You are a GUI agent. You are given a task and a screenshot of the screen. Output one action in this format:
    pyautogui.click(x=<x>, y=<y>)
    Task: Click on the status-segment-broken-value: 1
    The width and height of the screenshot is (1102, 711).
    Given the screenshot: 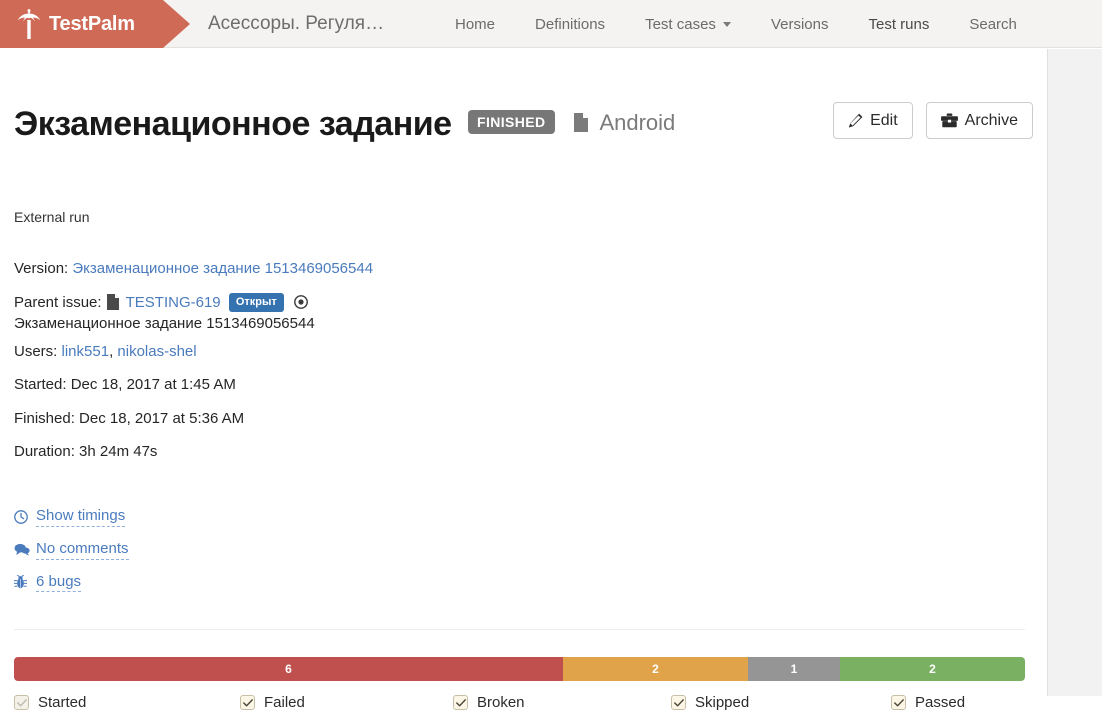 What is the action you would take?
    pyautogui.click(x=794, y=669)
    